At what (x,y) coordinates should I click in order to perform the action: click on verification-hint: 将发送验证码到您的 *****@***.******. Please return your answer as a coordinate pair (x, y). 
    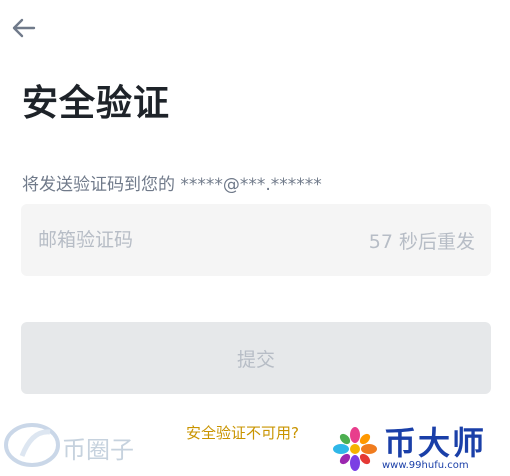
    Looking at the image, I should click on (172, 185).